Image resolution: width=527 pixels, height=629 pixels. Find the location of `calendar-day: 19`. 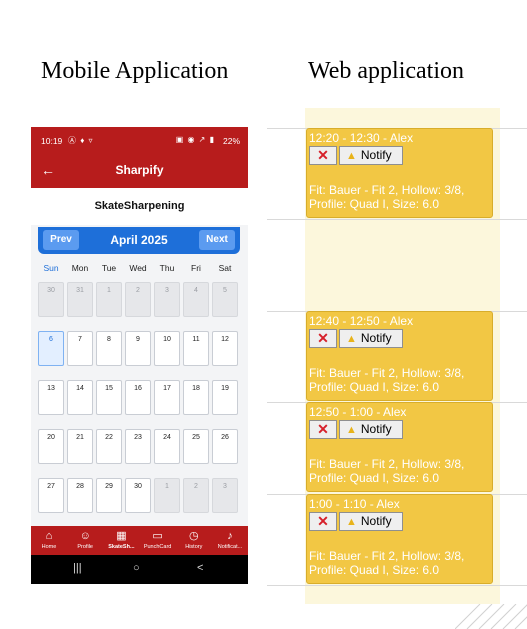

calendar-day: 19 is located at coordinates (225, 397).